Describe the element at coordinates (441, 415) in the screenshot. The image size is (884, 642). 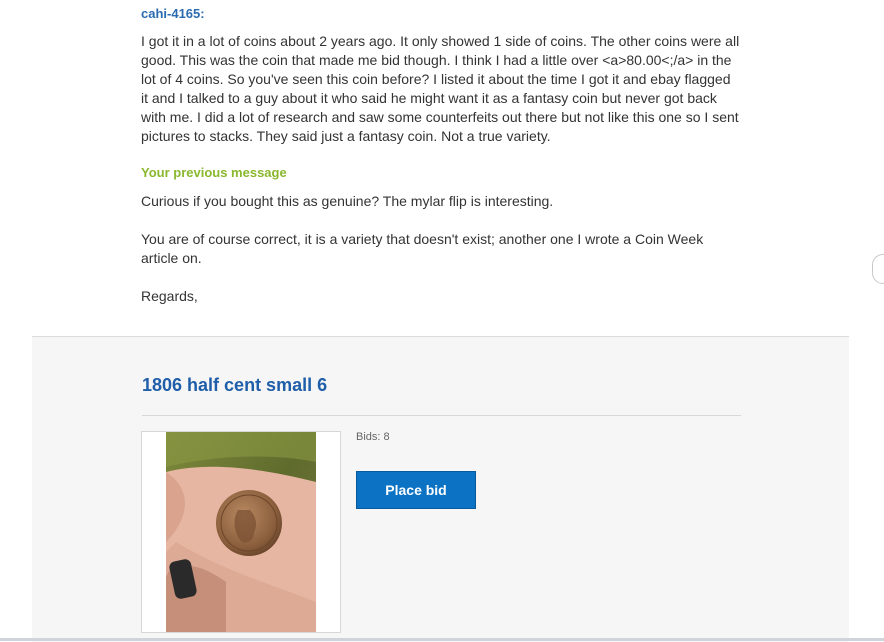
I see `title-divider` at that location.